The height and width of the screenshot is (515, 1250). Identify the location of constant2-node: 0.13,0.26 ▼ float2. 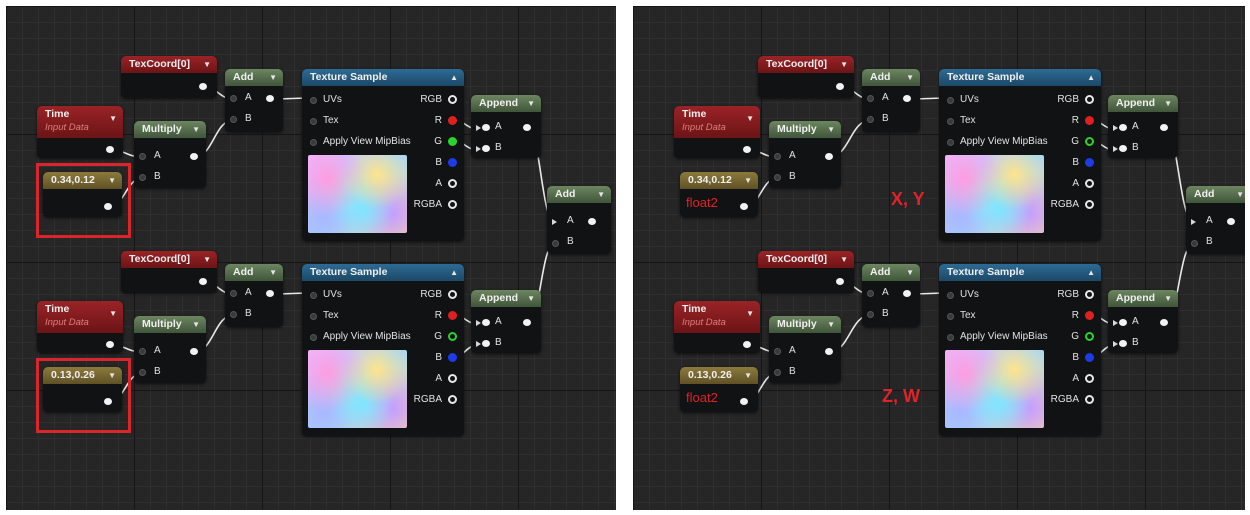
(719, 389).